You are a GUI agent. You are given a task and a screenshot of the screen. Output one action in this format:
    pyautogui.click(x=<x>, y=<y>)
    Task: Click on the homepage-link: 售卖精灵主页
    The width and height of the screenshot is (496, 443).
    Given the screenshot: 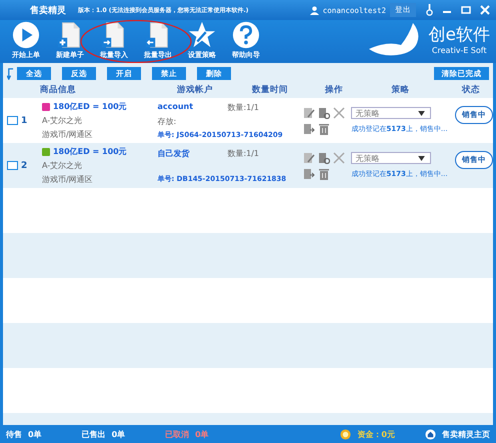 What is the action you would take?
    pyautogui.click(x=466, y=434)
    